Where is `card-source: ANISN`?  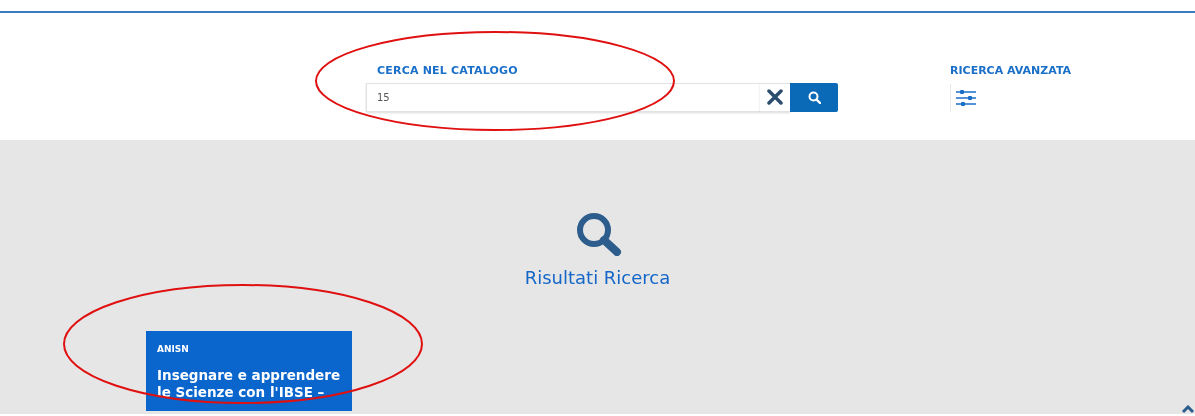 card-source: ANISN is located at coordinates (173, 349).